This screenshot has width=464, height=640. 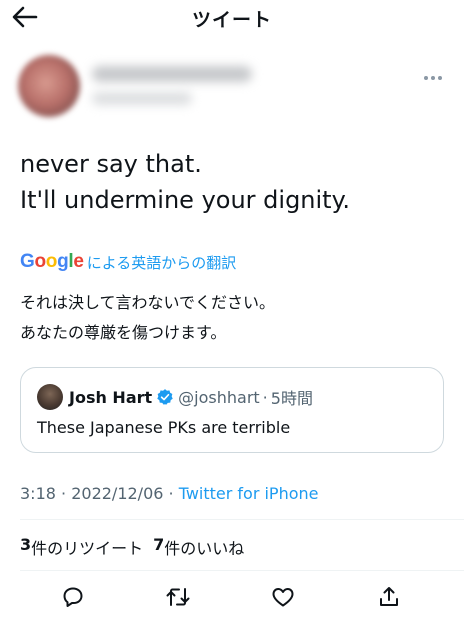 I want to click on tweet-meta: 3:18 · 2022/12/06 · Twitter for iPhone, so click(x=169, y=493).